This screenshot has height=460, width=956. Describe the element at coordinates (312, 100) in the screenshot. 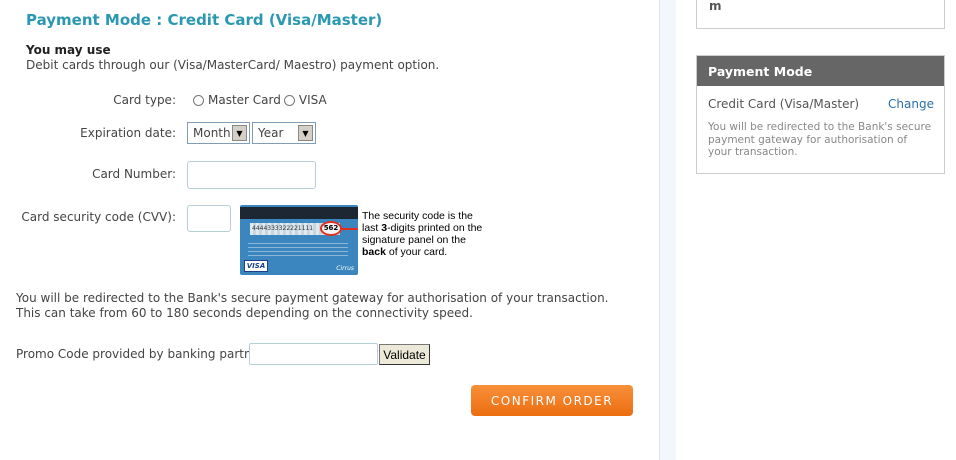

I see `visa-label: VISA` at that location.